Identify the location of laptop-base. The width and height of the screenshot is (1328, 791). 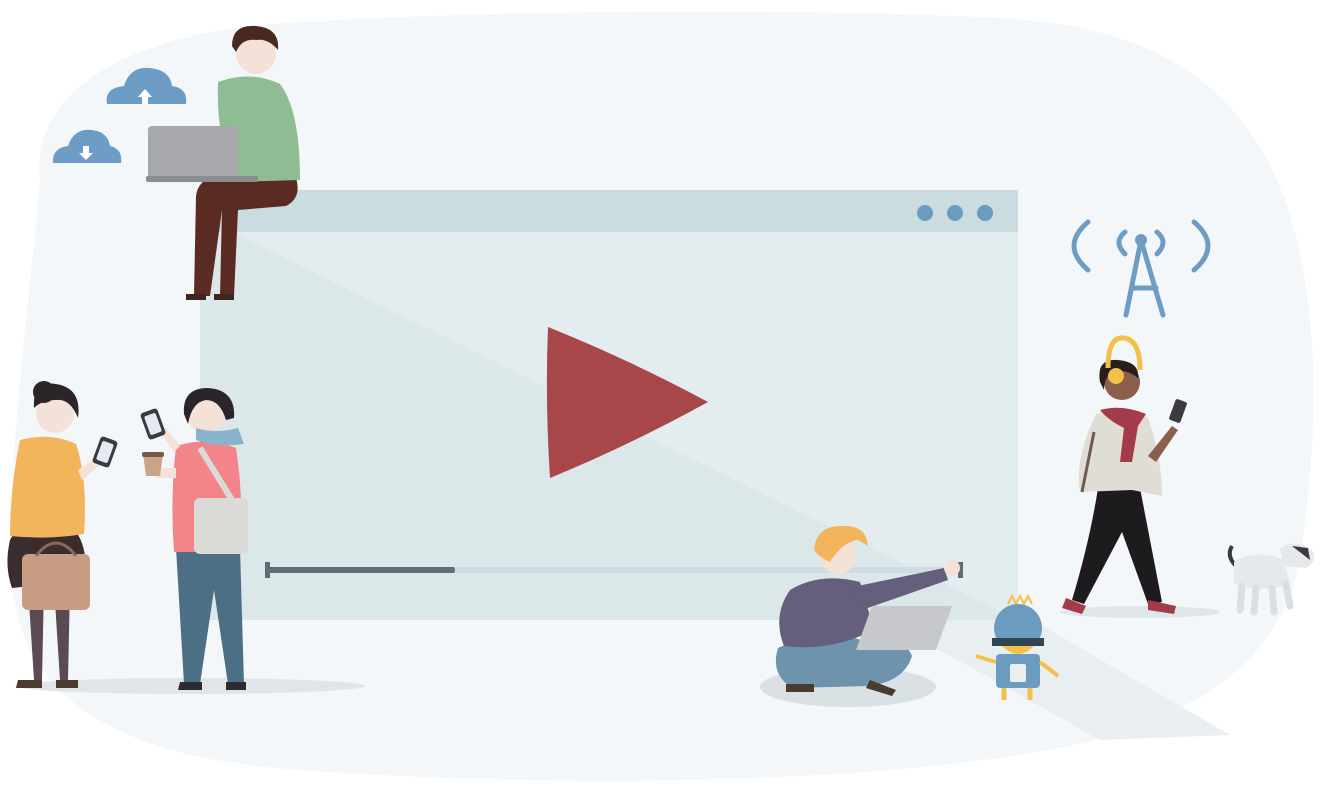
(202, 179).